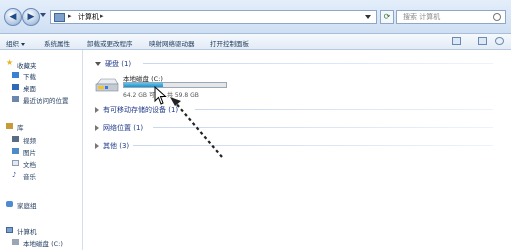  Describe the element at coordinates (213, 17) in the screenshot. I see `address-field: ▸ 计算机 ▸` at that location.